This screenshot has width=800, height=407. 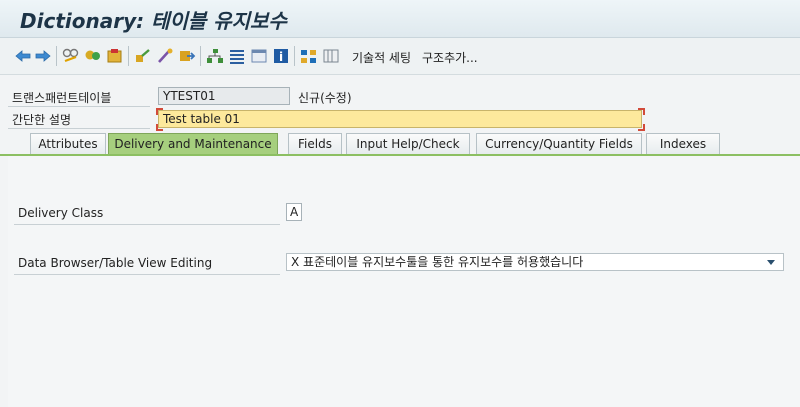 What do you see at coordinates (61, 213) in the screenshot?
I see `delivery-class-label: Delivery Class` at bounding box center [61, 213].